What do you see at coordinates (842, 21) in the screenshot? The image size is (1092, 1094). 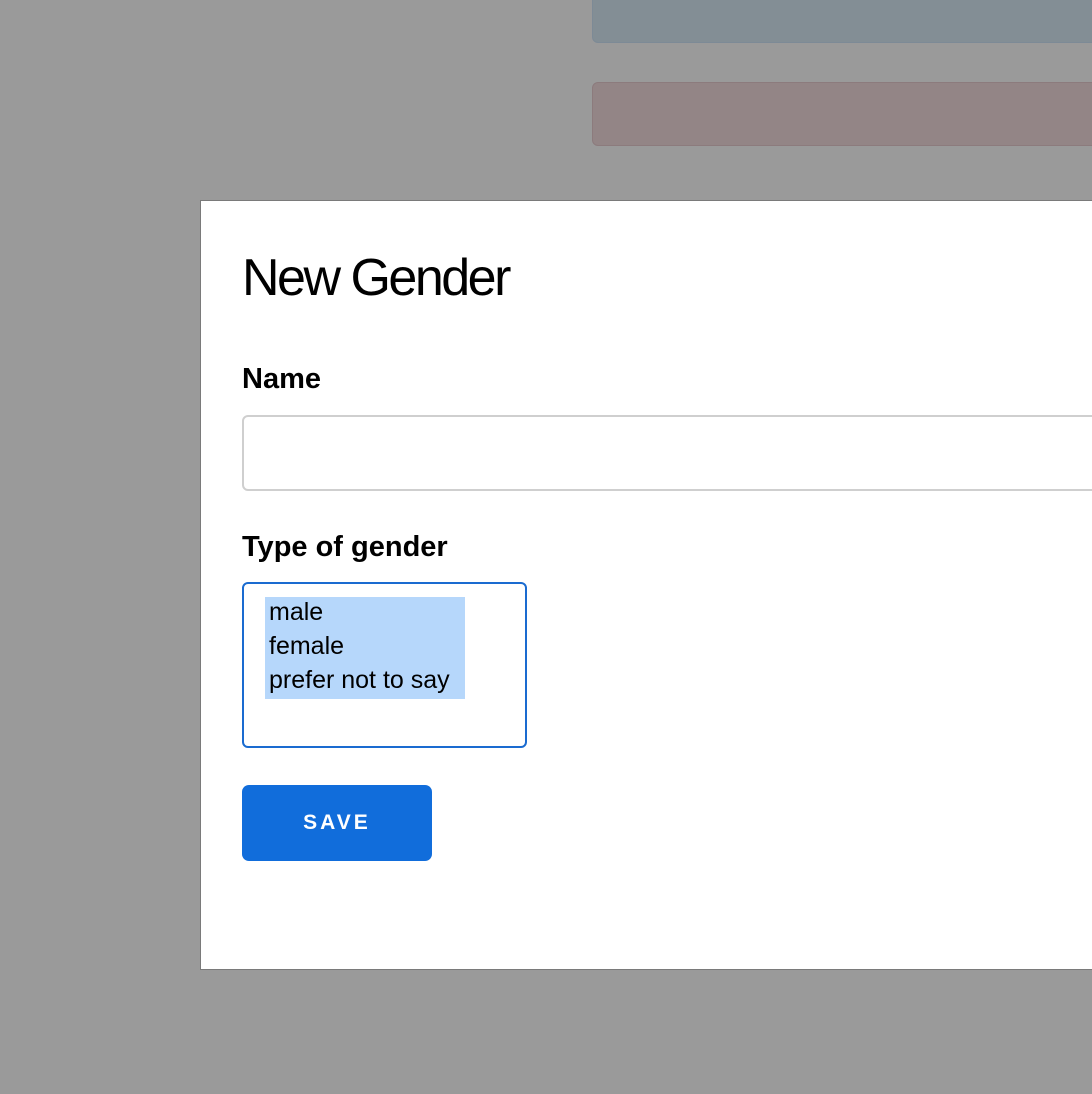 I see `background-info-bar` at bounding box center [842, 21].